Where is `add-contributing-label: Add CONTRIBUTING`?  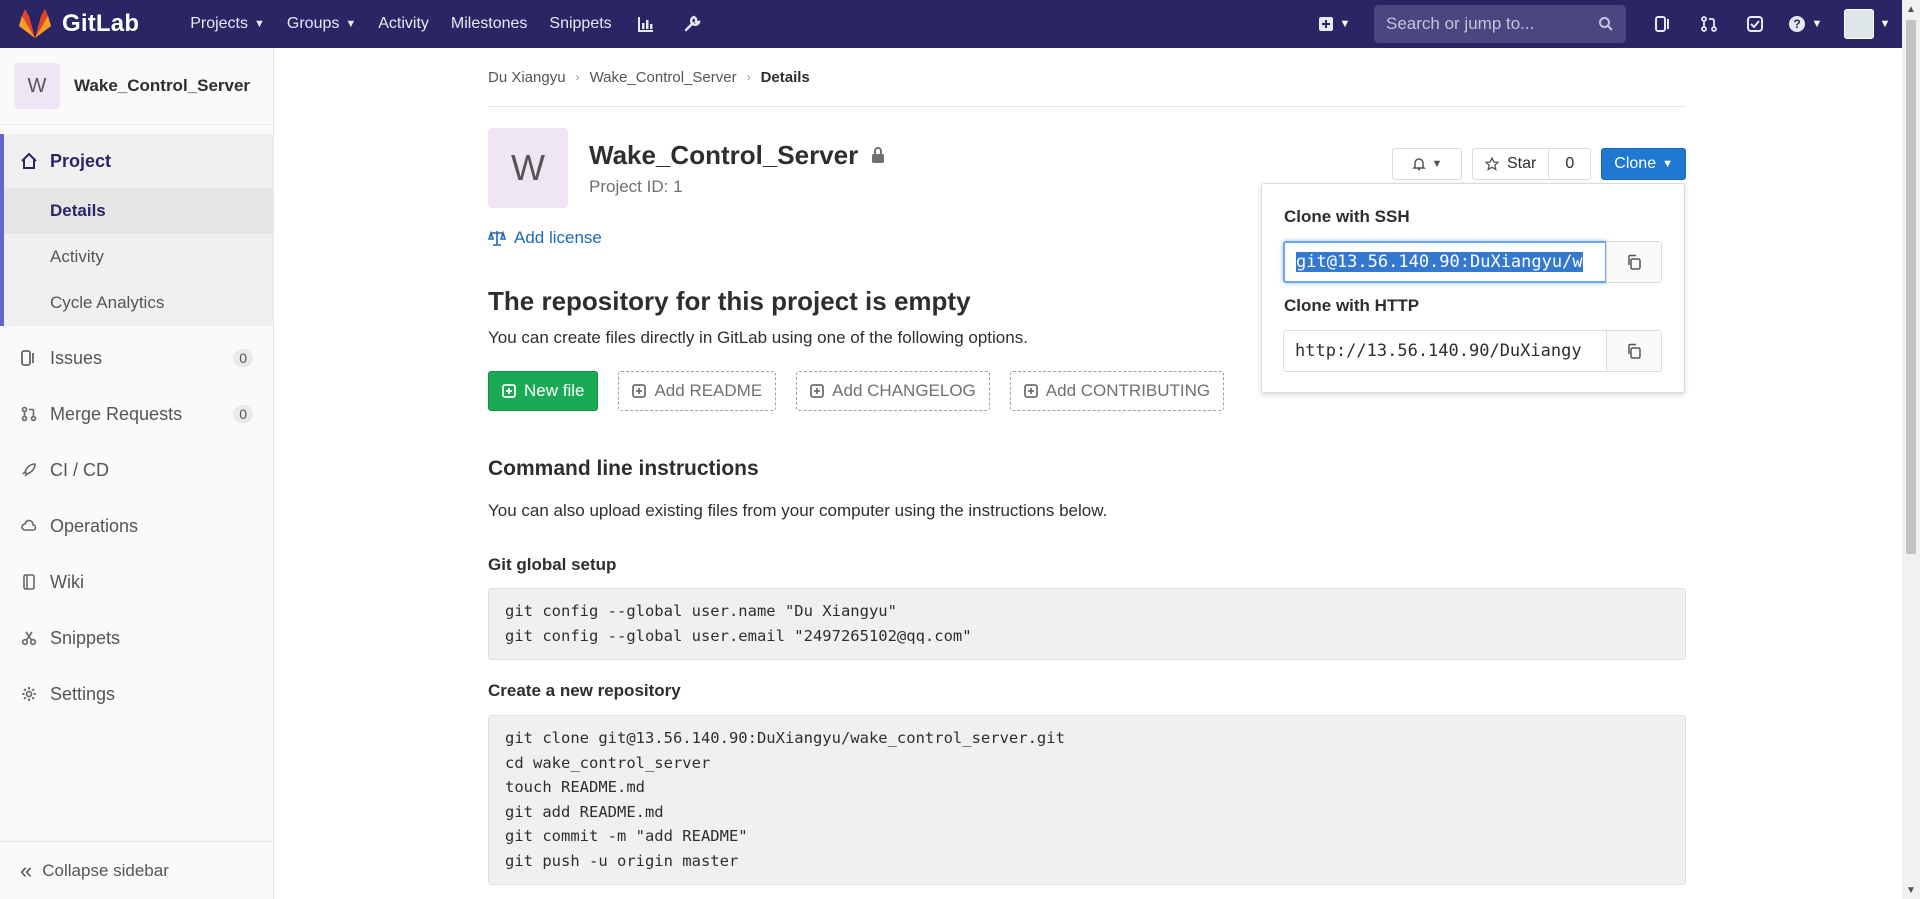 add-contributing-label: Add CONTRIBUTING is located at coordinates (1128, 390).